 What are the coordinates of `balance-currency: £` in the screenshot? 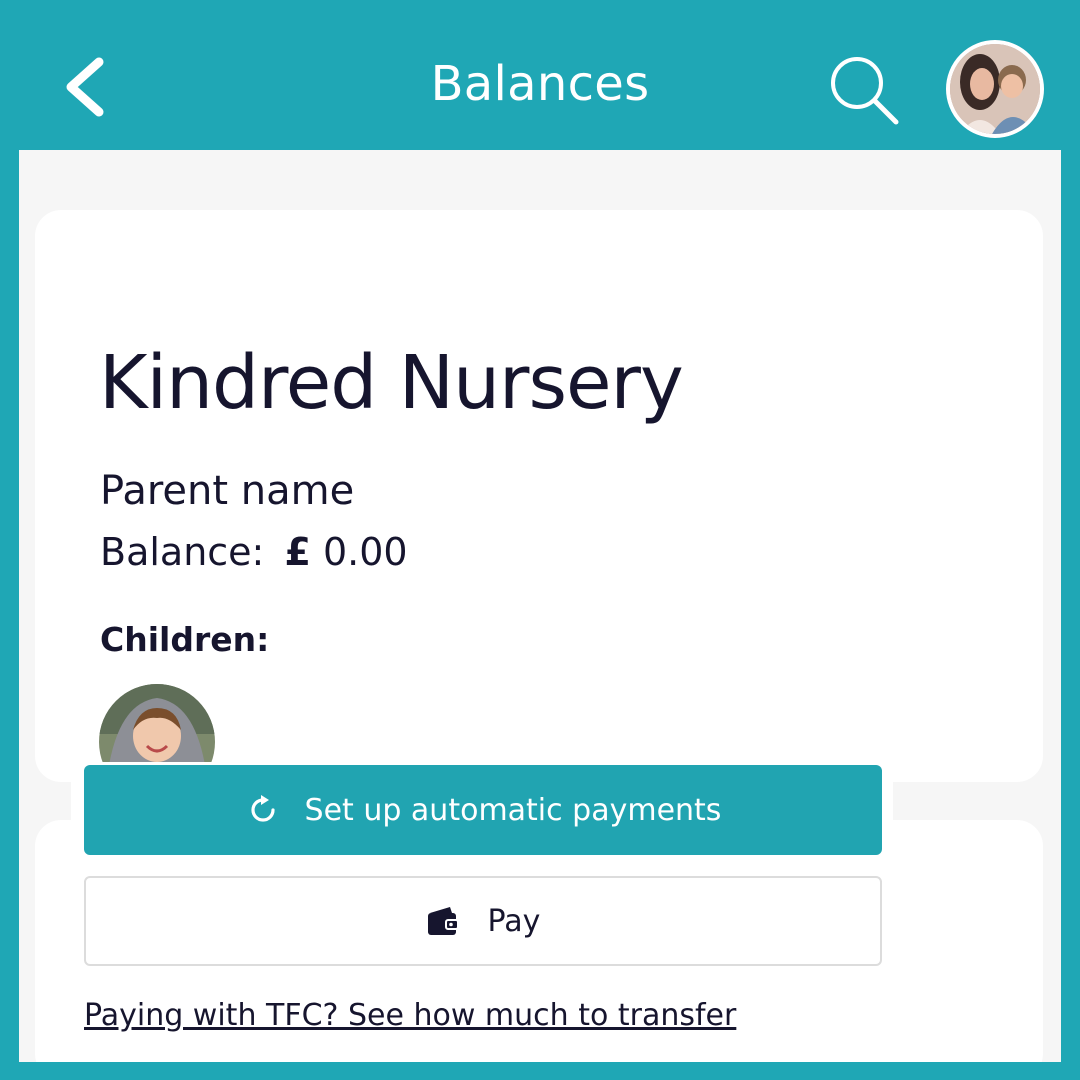 It's located at (297, 552).